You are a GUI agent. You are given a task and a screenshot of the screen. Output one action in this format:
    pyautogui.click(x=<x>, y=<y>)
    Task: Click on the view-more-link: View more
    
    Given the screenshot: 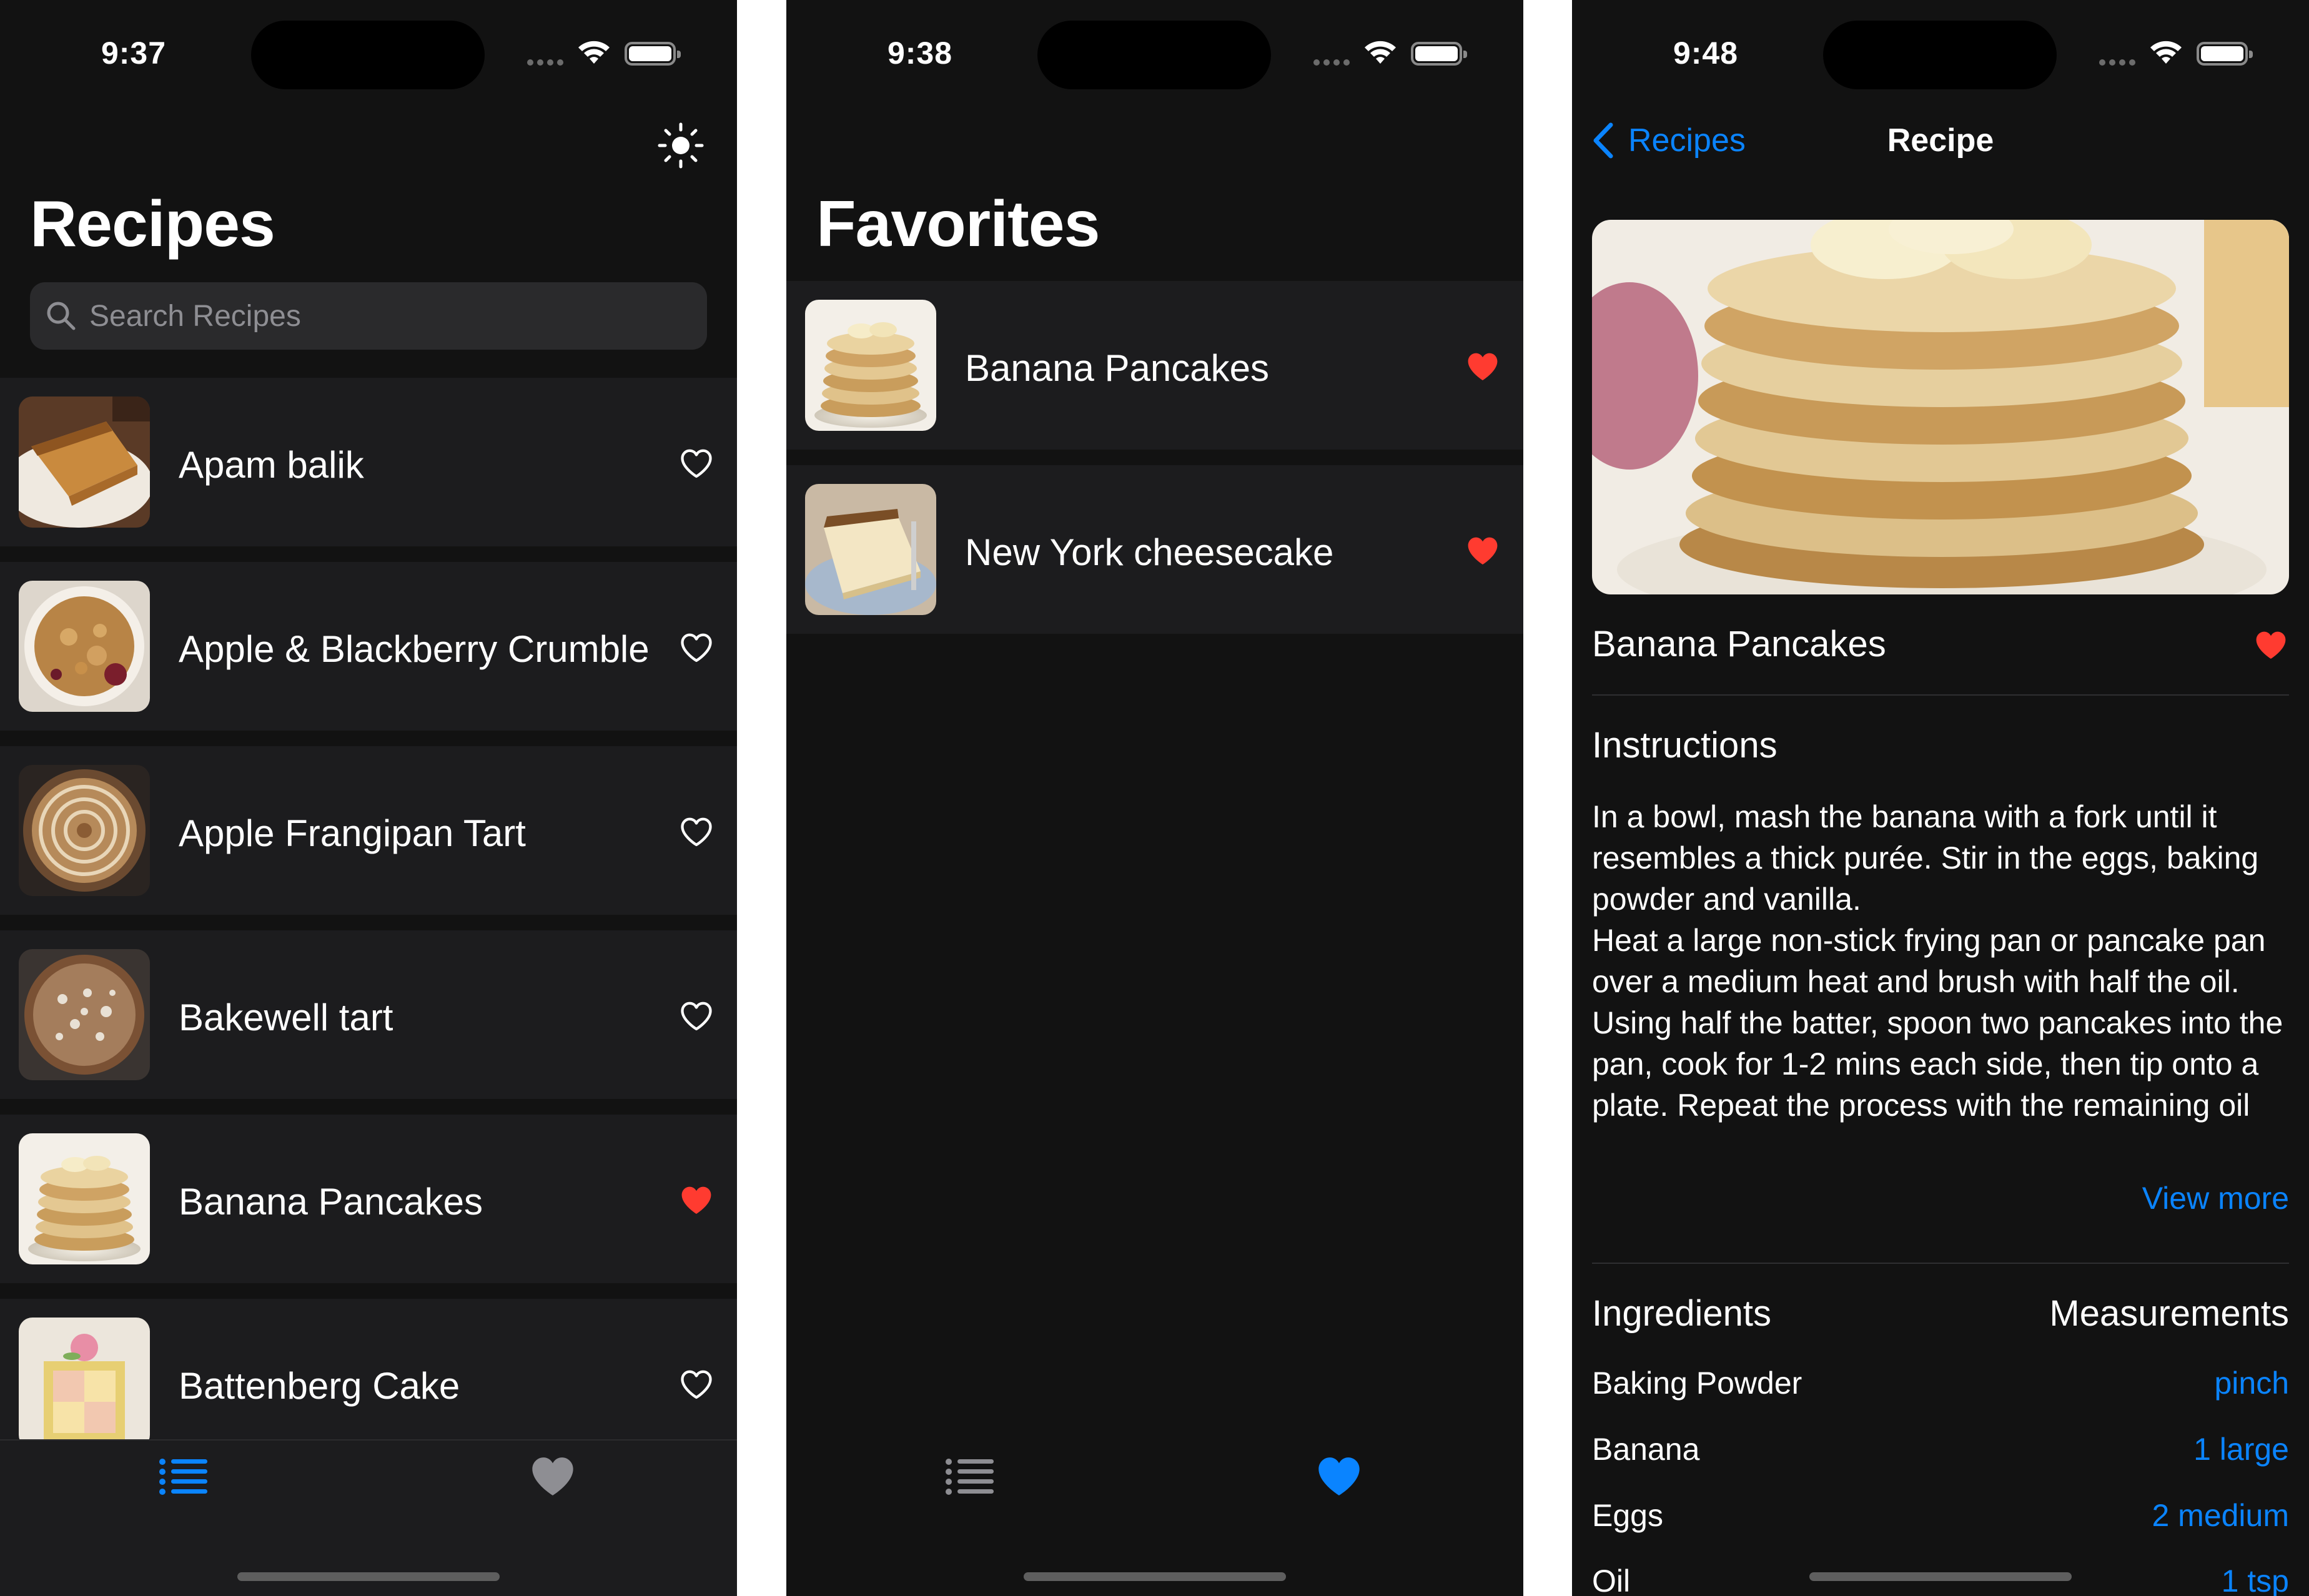 What is the action you would take?
    pyautogui.click(x=2215, y=1198)
    